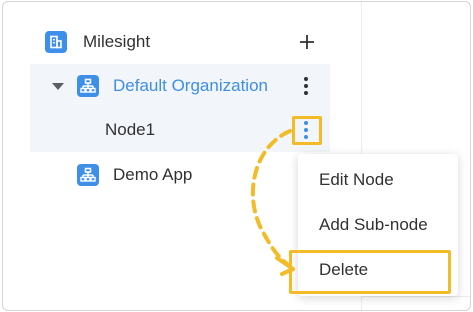  I want to click on kebab-highlight-box, so click(307, 130).